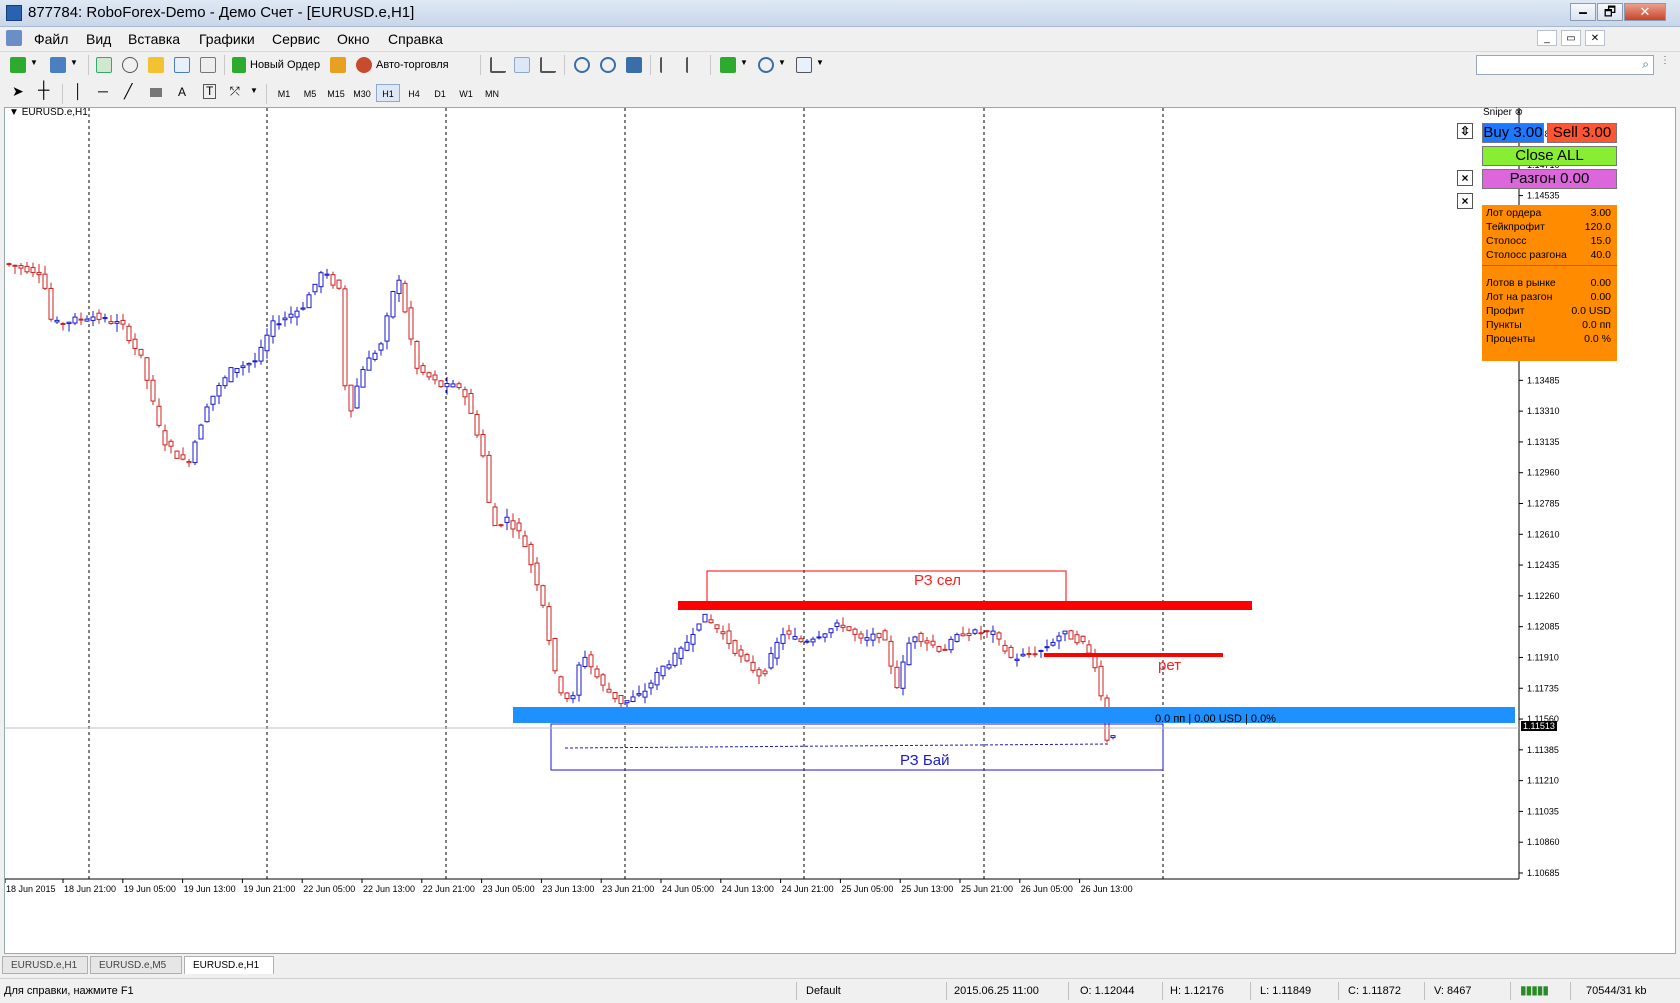  What do you see at coordinates (634, 65) in the screenshot?
I see `tile-windows-icon` at bounding box center [634, 65].